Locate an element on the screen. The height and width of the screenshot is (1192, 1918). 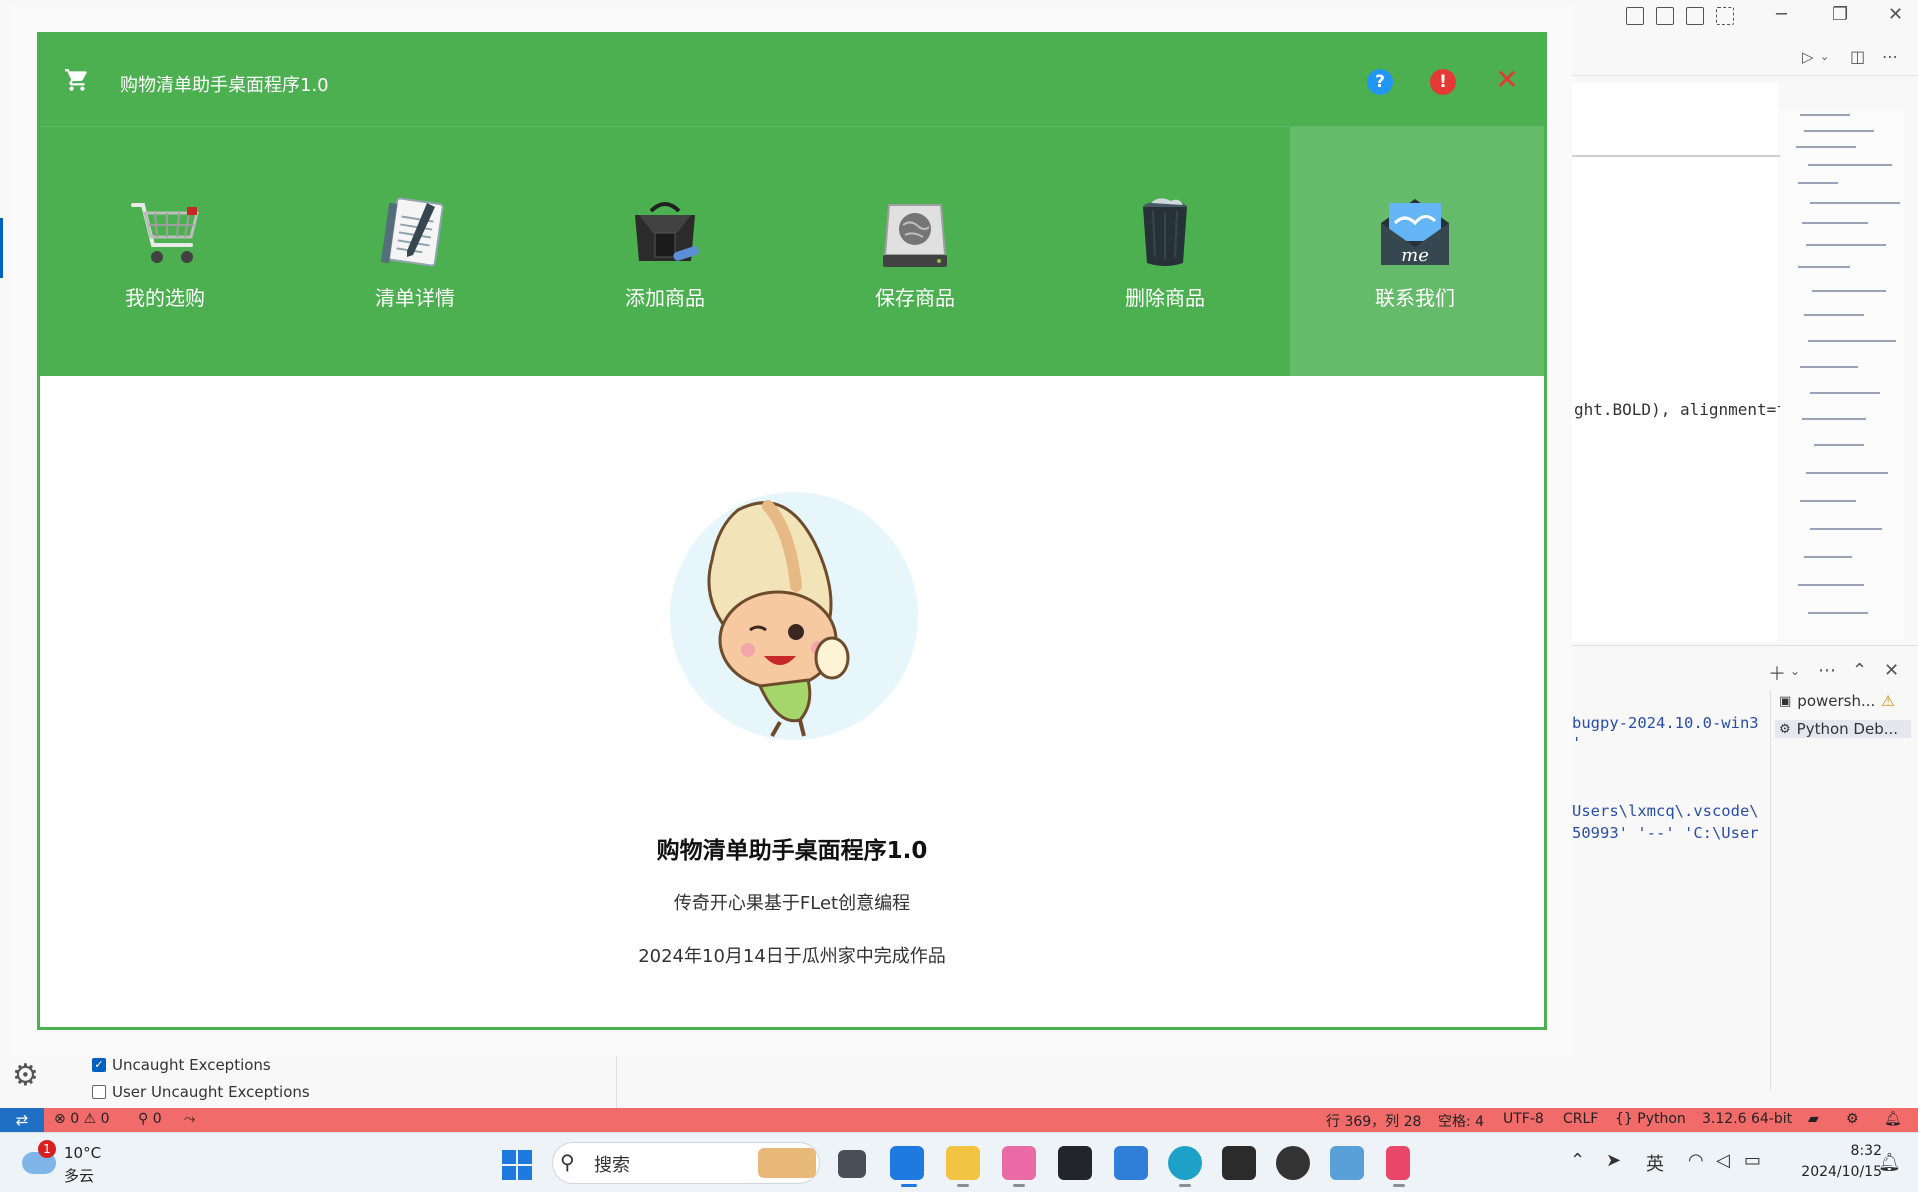
clock-date: 2024/10/15 is located at coordinates (1834, 1172).